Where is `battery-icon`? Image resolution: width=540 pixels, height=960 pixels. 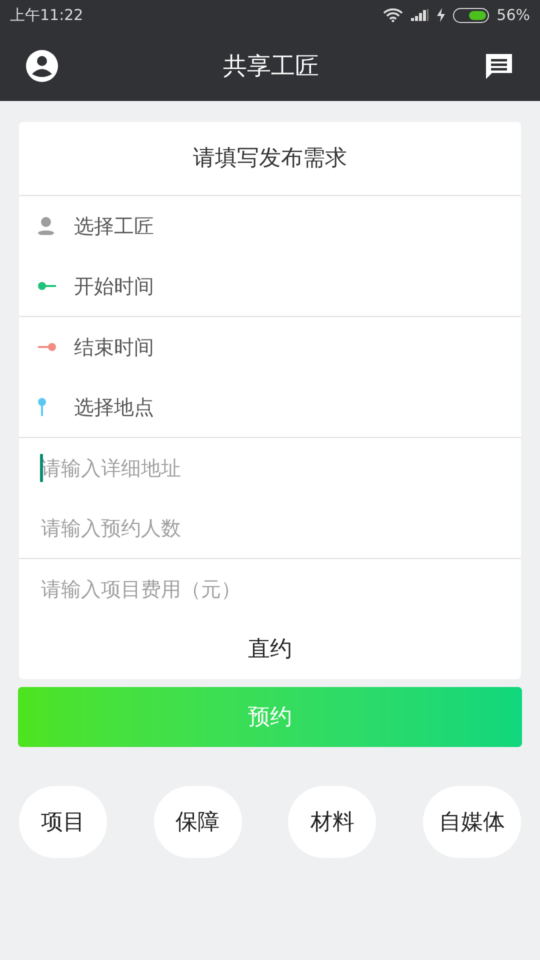 battery-icon is located at coordinates (470, 15).